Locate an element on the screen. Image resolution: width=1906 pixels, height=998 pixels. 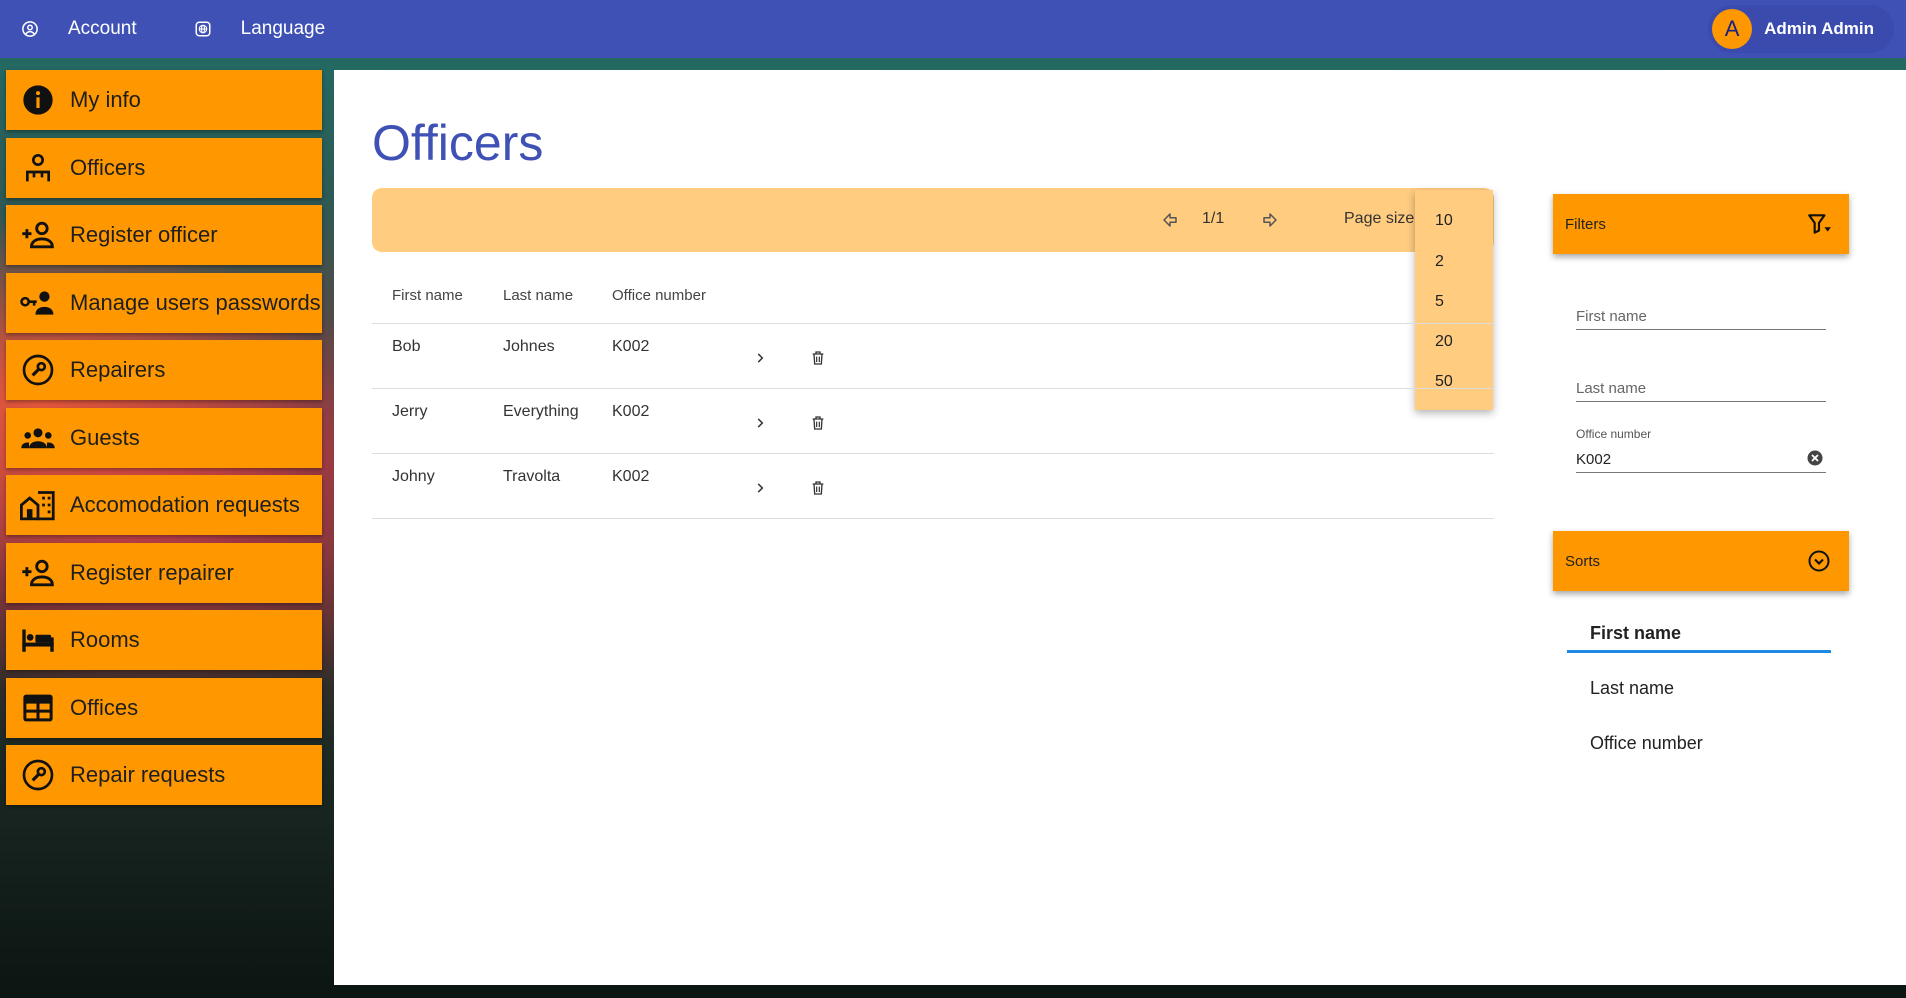
sidebar-item-label: My info is located at coordinates (105, 99).